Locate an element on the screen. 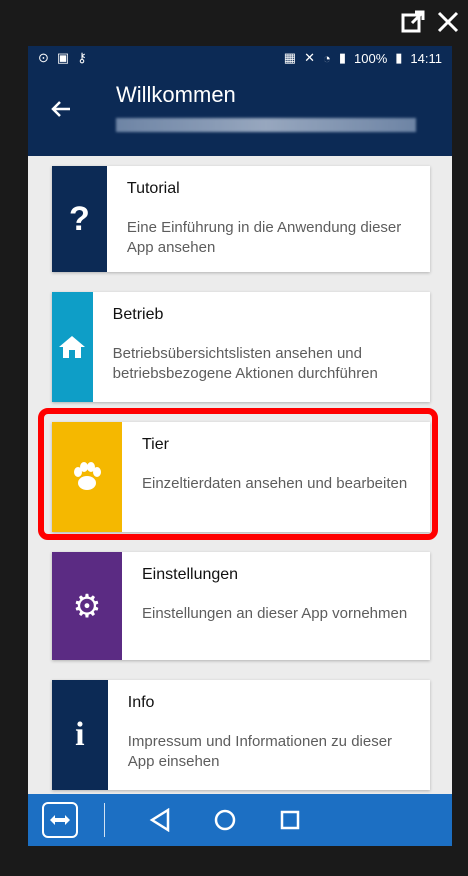 This screenshot has width=468, height=876. info-icon: i is located at coordinates (80, 735).